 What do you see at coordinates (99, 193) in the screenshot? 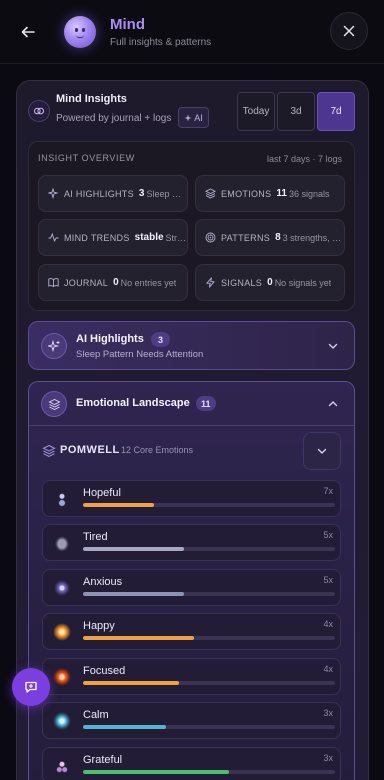
I see `chip-label: AI HIGHLIGHTS` at bounding box center [99, 193].